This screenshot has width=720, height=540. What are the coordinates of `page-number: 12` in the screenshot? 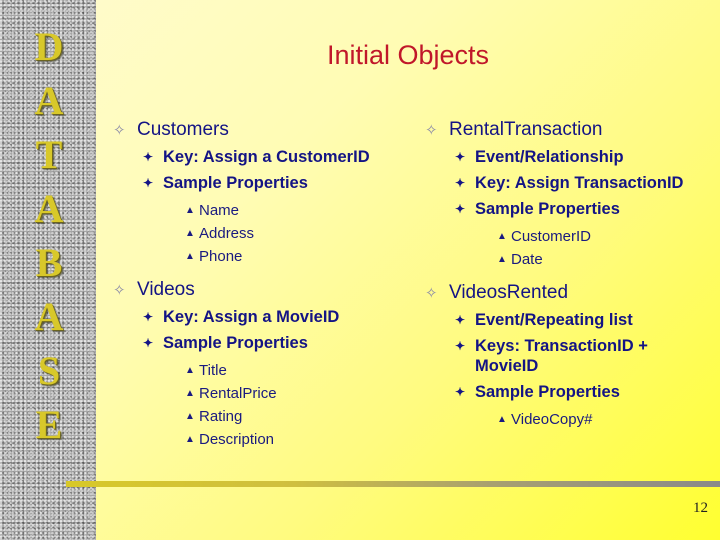 It's located at (700, 508).